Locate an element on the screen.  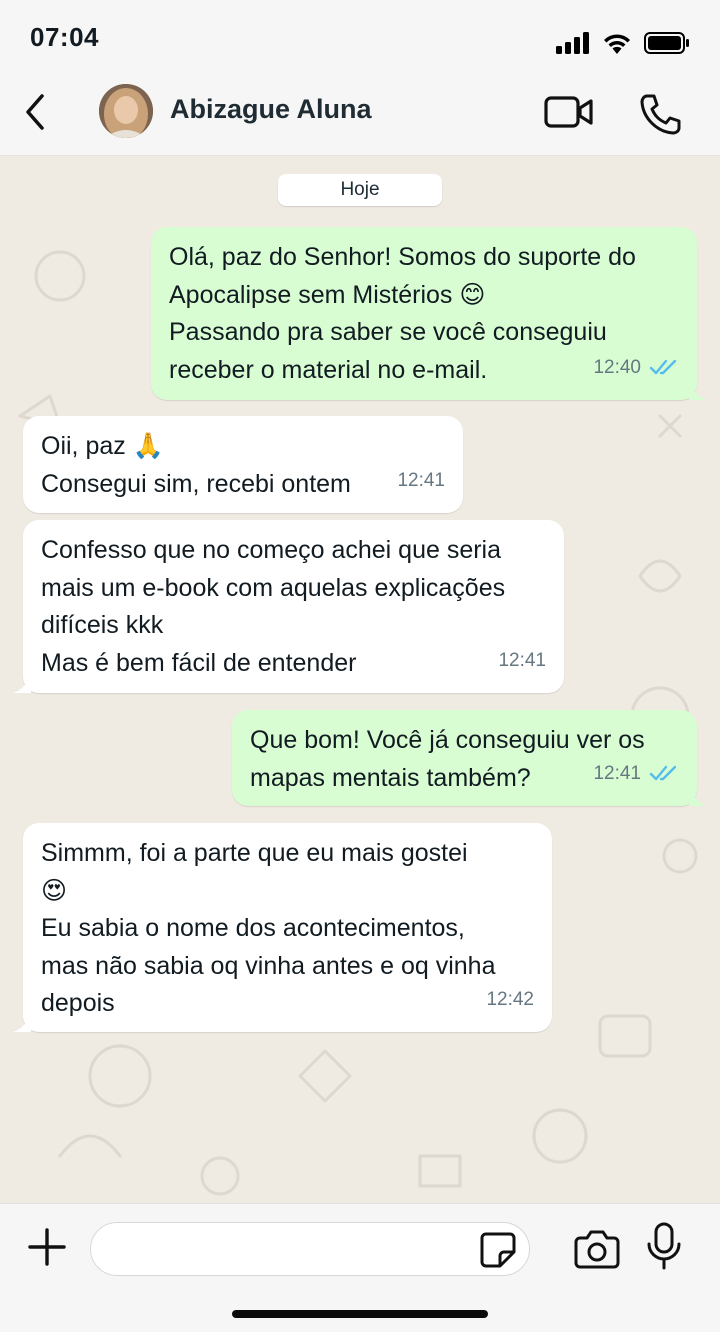
voice-call-button is located at coordinates (660, 114).